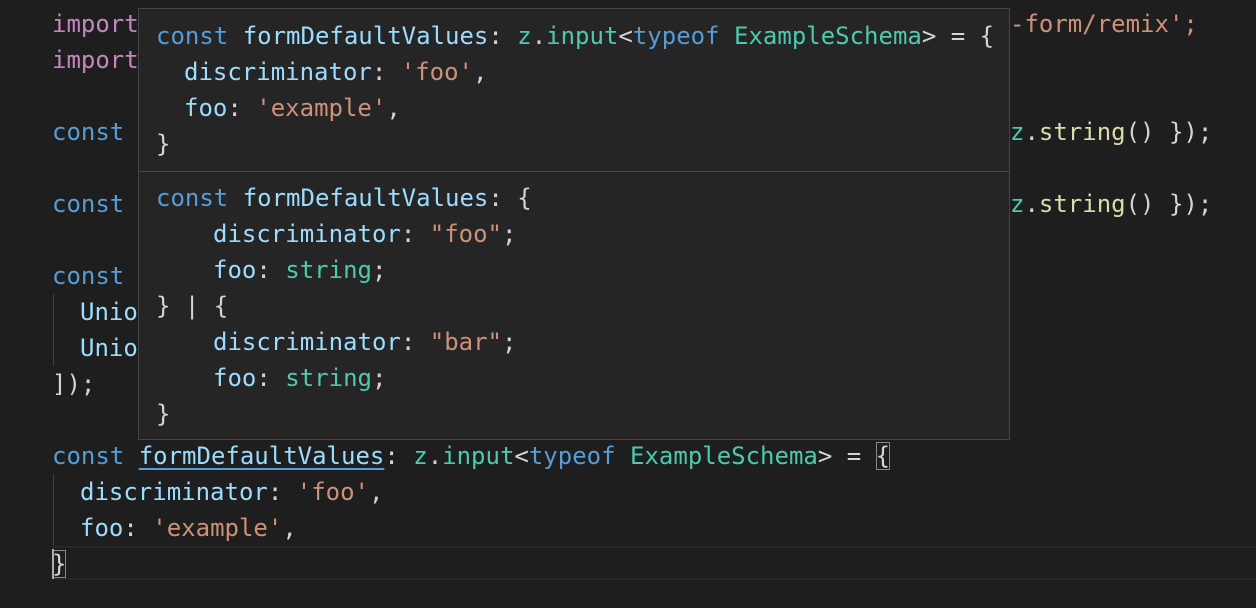 Image resolution: width=1256 pixels, height=608 pixels. I want to click on hover-divider, so click(574, 171).